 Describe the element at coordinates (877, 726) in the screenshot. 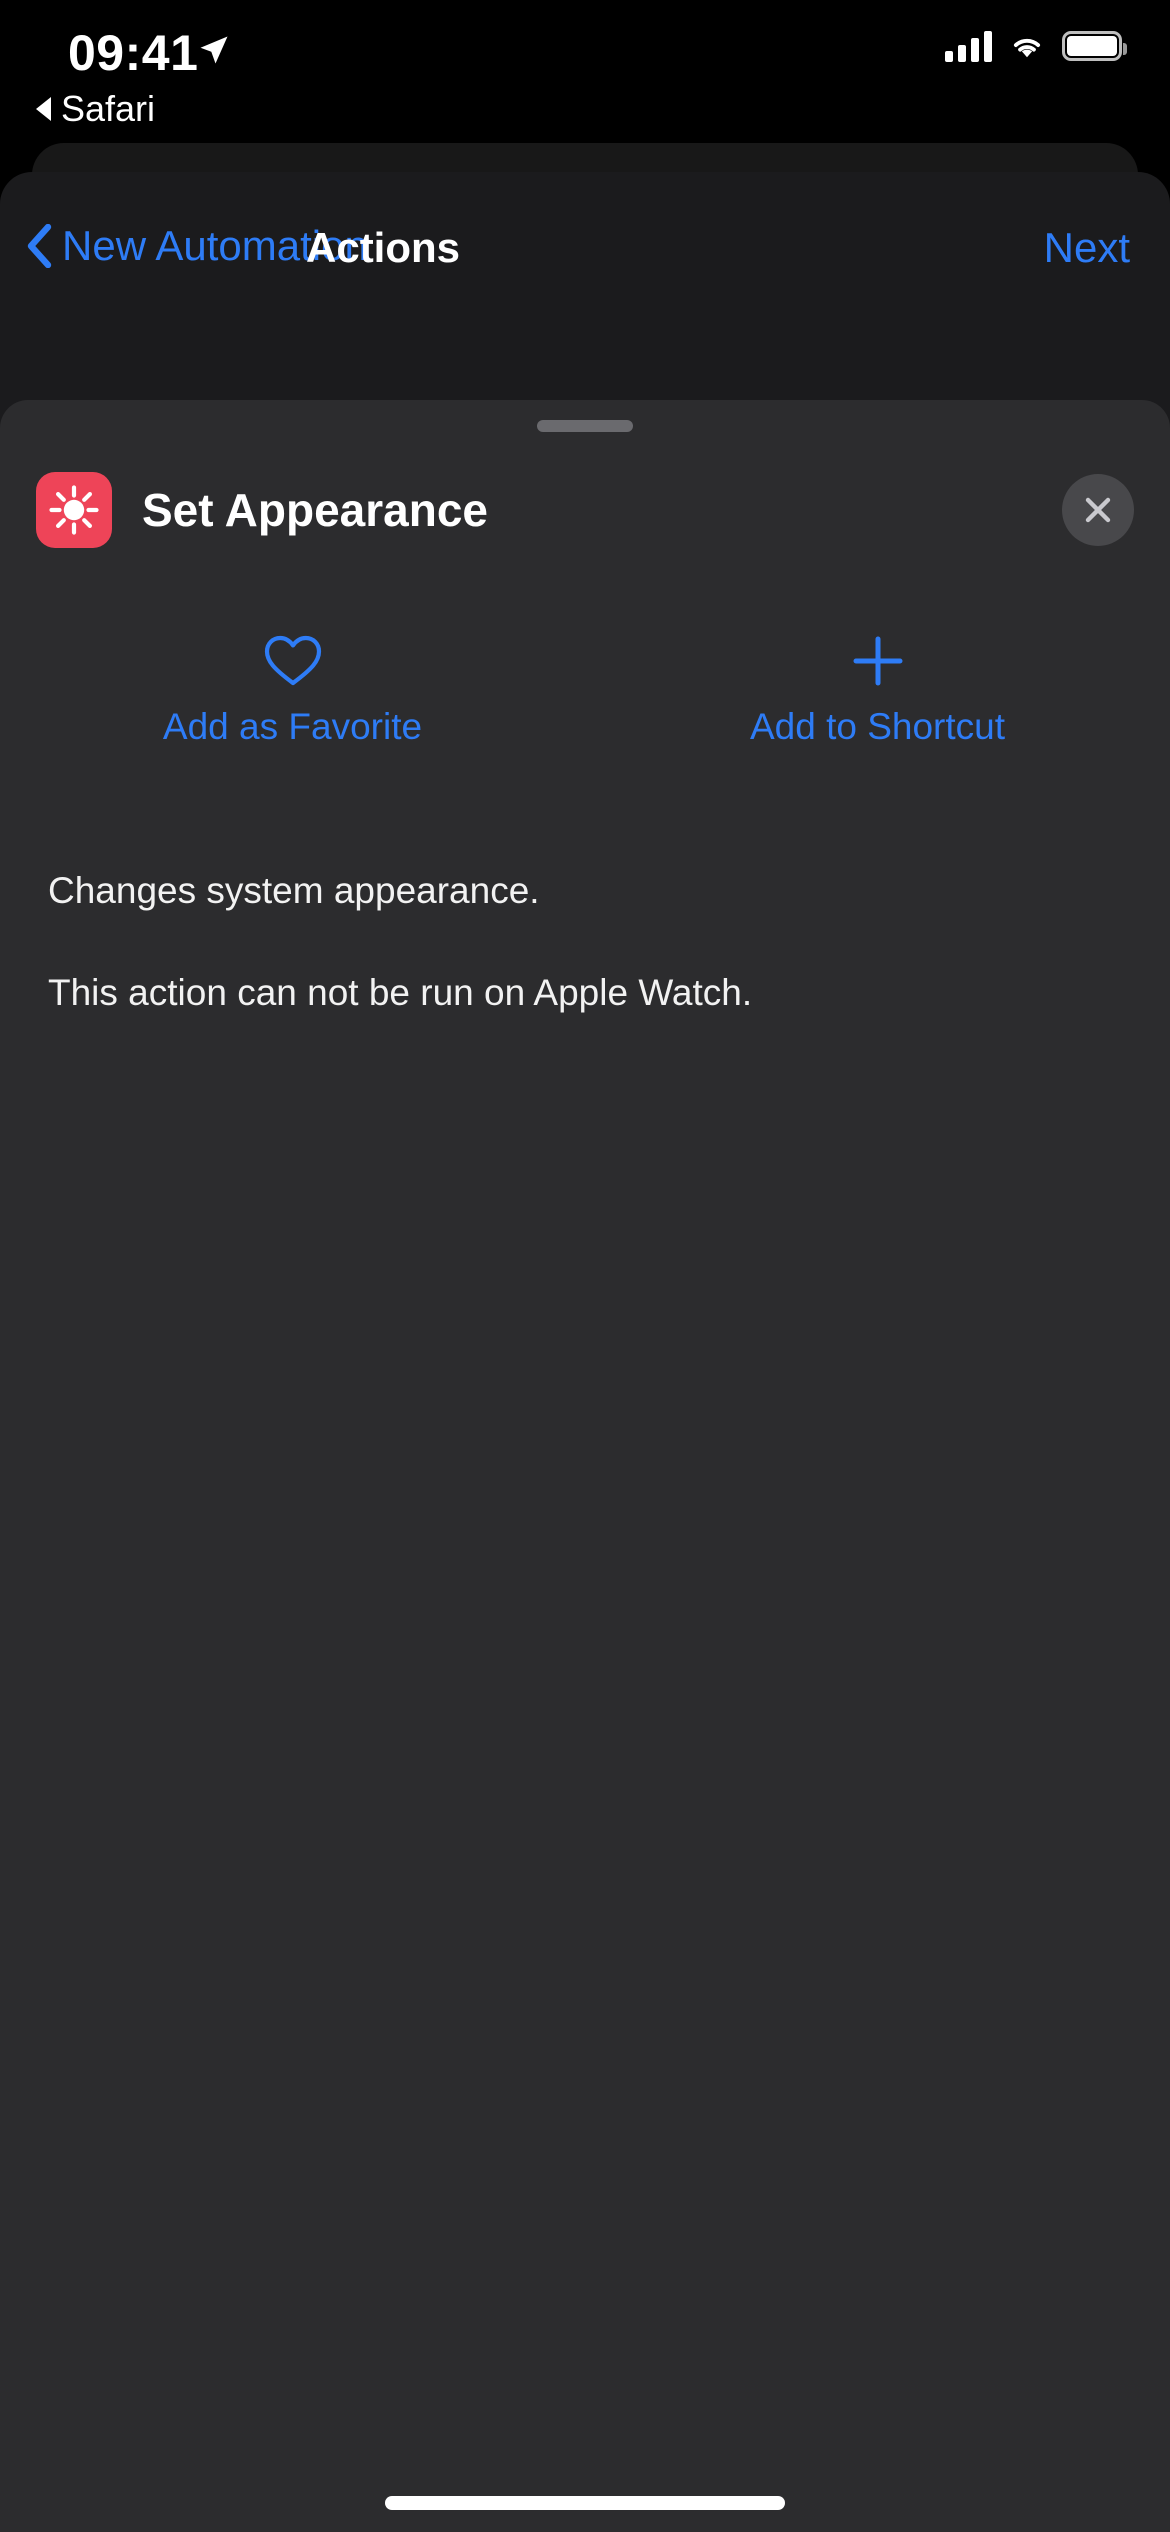

I see `add-to-shortcut-label: Add to Shortcut` at that location.